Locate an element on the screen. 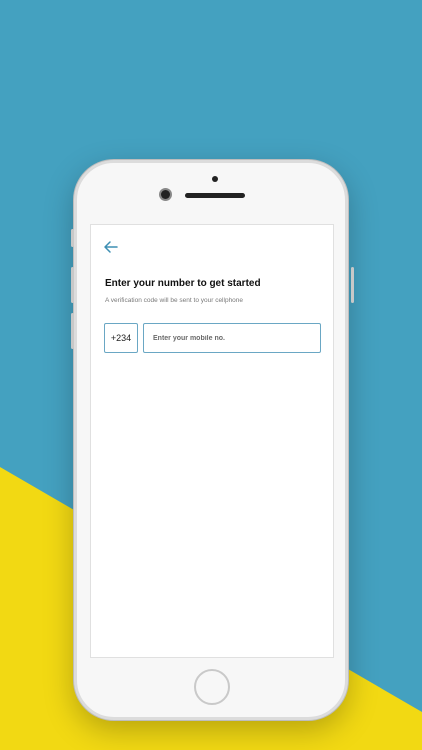 The height and width of the screenshot is (750, 422). volume-up-button is located at coordinates (72, 285).